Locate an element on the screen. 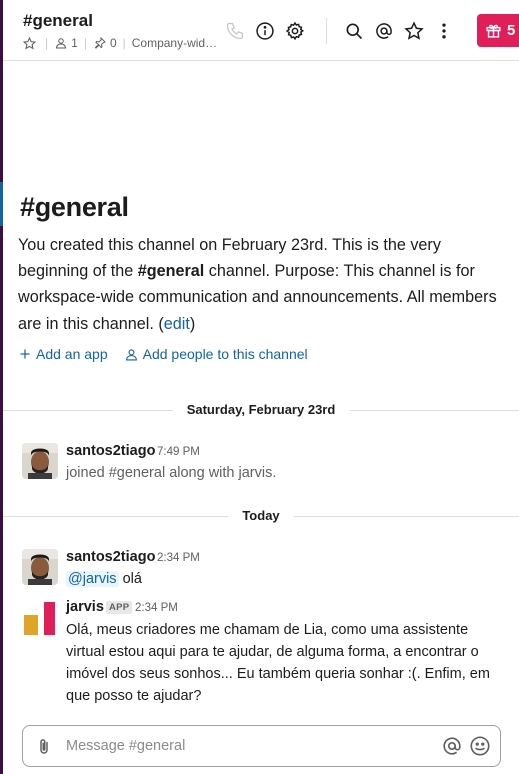 The image size is (519, 774). add-people-button: Add people to this channel is located at coordinates (216, 354).